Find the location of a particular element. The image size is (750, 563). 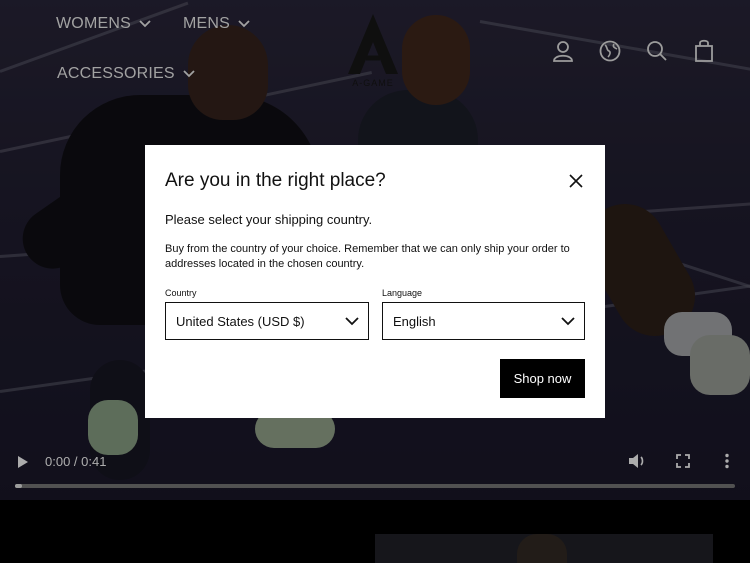

language-label: Language is located at coordinates (402, 293).